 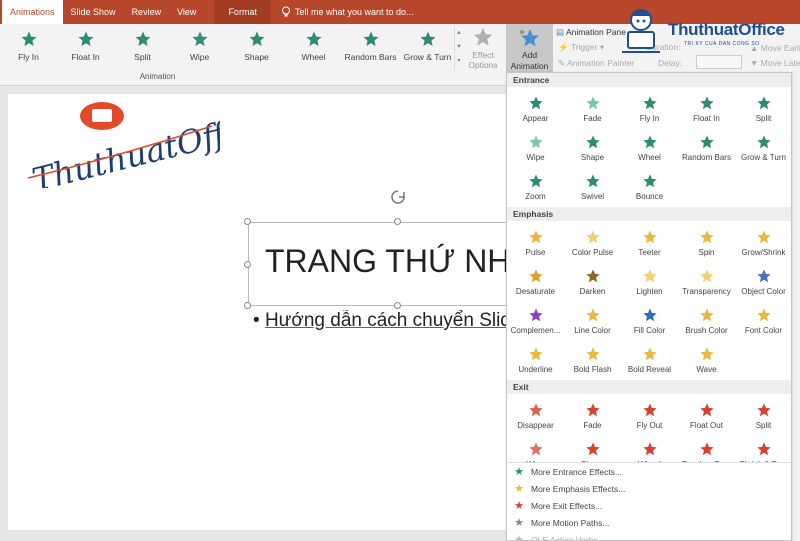 What do you see at coordinates (535, 360) in the screenshot?
I see `effect-item: Underline` at bounding box center [535, 360].